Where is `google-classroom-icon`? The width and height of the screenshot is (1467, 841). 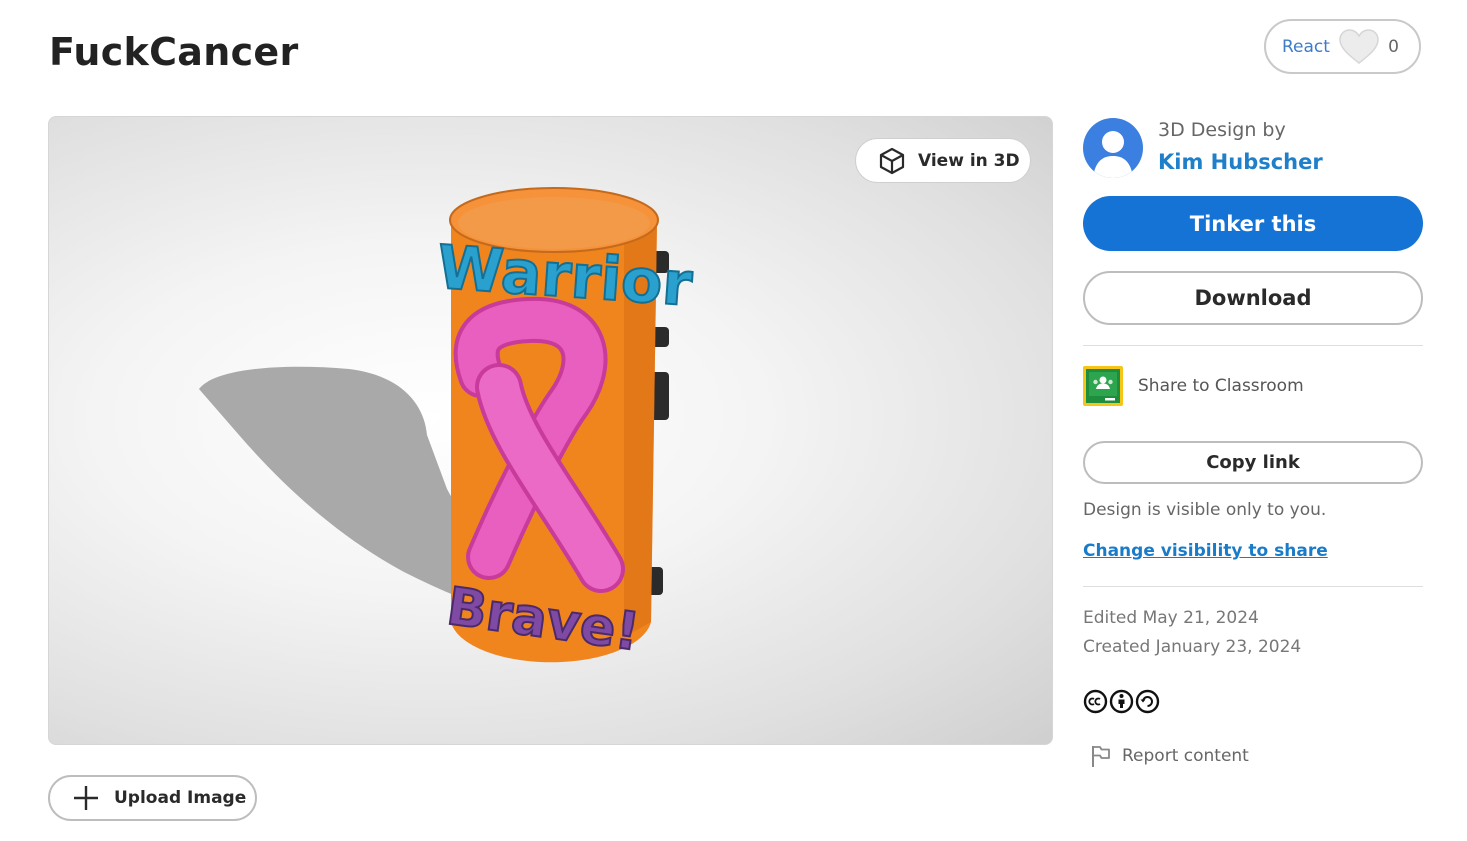
google-classroom-icon is located at coordinates (1103, 386).